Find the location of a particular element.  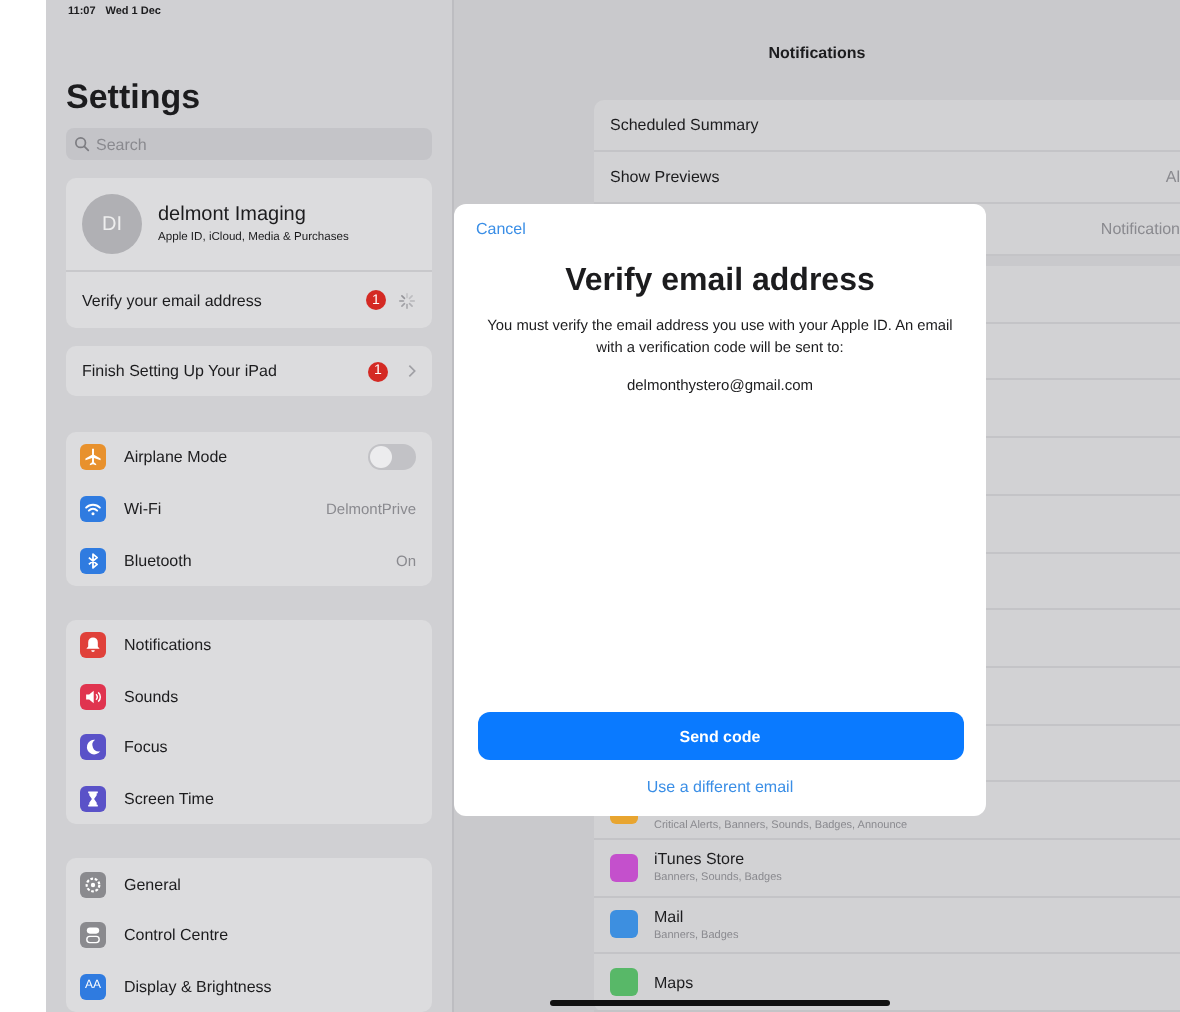

verify-email-item: Verify your email address is located at coordinates (218, 300).